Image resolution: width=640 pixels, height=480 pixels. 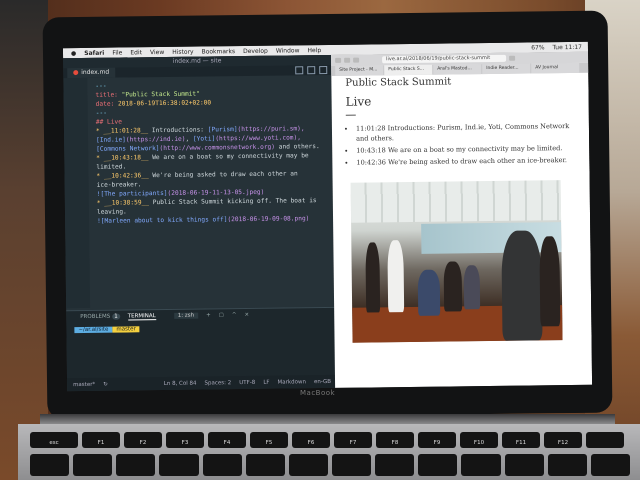 What do you see at coordinates (221, 315) in the screenshot?
I see `trash-icon: ▢` at bounding box center [221, 315].